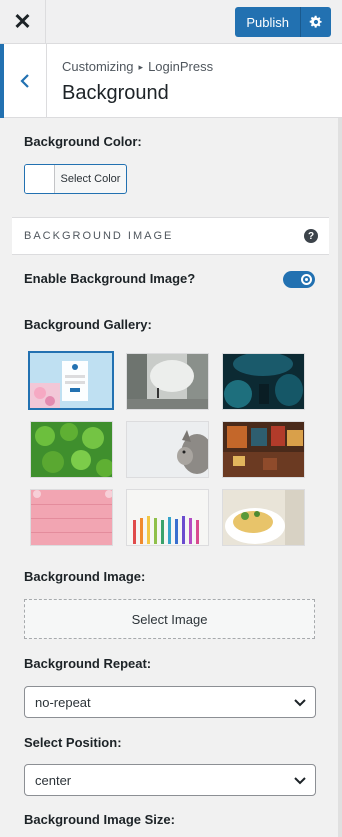  What do you see at coordinates (110, 278) in the screenshot?
I see `enable-background-image-label: Enable Background Image?` at bounding box center [110, 278].